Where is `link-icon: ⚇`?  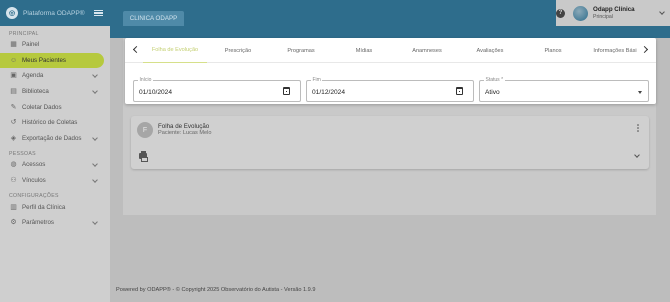
link-icon: ⚇ is located at coordinates (13, 181).